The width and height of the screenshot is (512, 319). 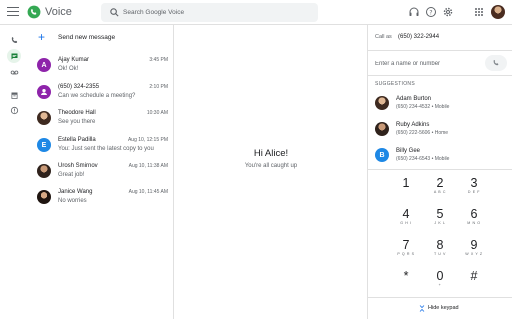 I want to click on contact-avatar: A, so click(x=44, y=65).